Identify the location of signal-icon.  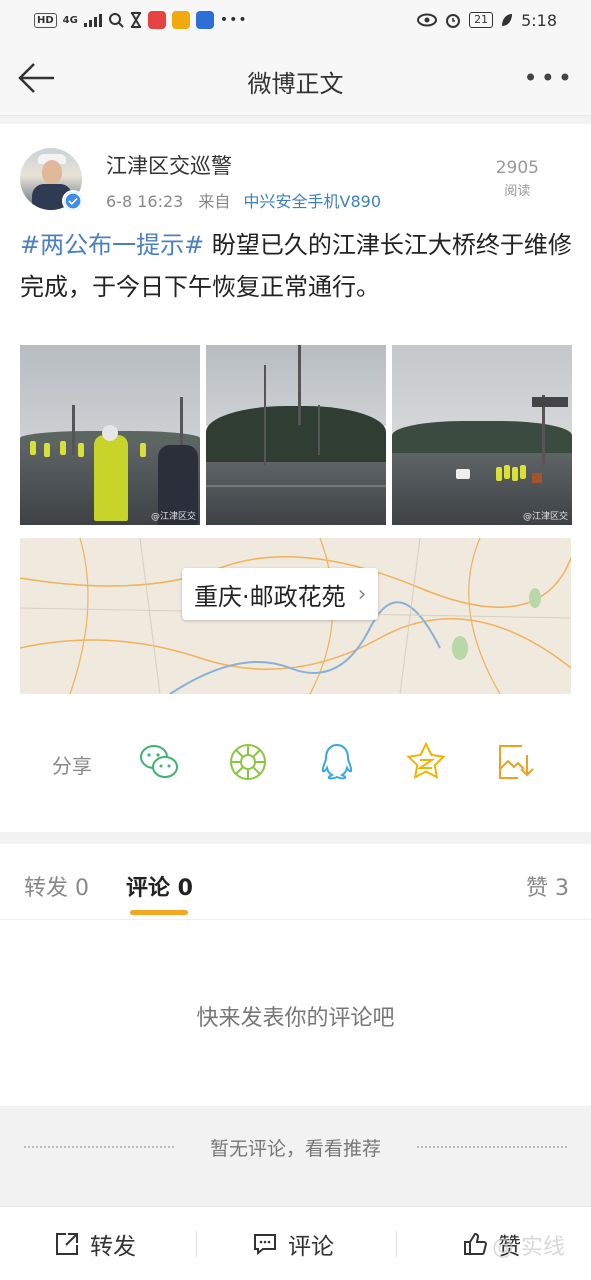
(92, 20).